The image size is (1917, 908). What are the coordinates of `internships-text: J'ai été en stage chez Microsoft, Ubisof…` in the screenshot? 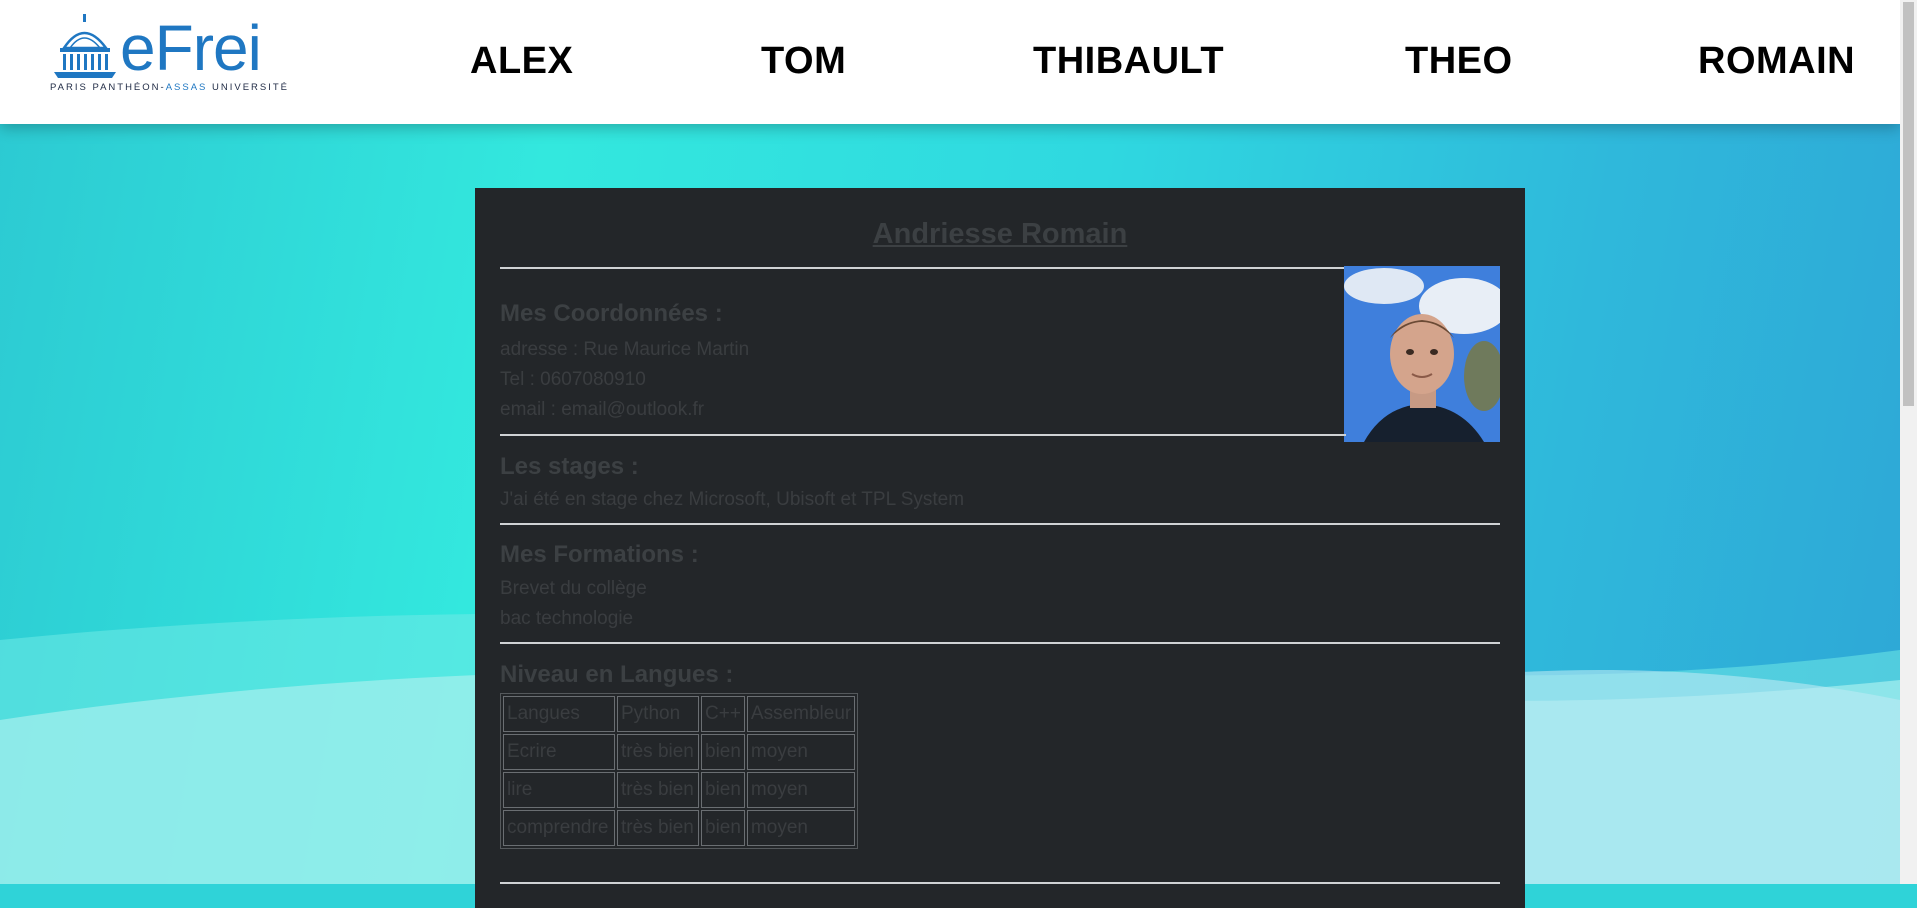 It's located at (732, 499).